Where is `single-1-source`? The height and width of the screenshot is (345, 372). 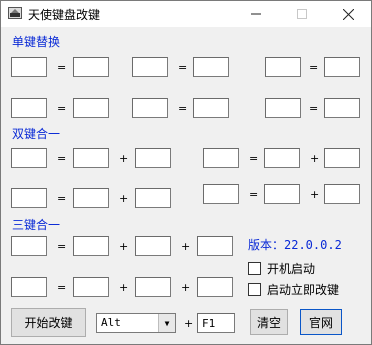 single-1-source is located at coordinates (29, 67).